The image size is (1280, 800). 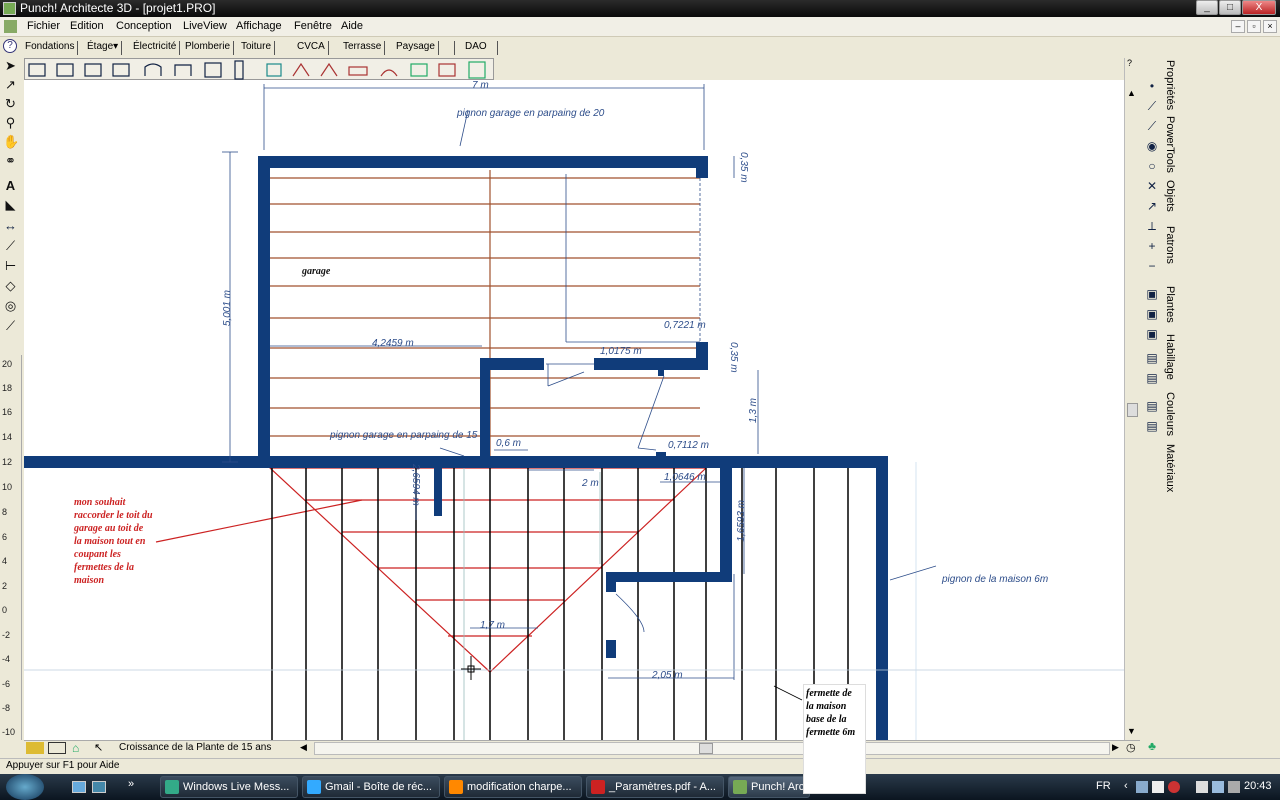 What do you see at coordinates (492, 625) in the screenshot?
I see `dim-17: 1,7 m` at bounding box center [492, 625].